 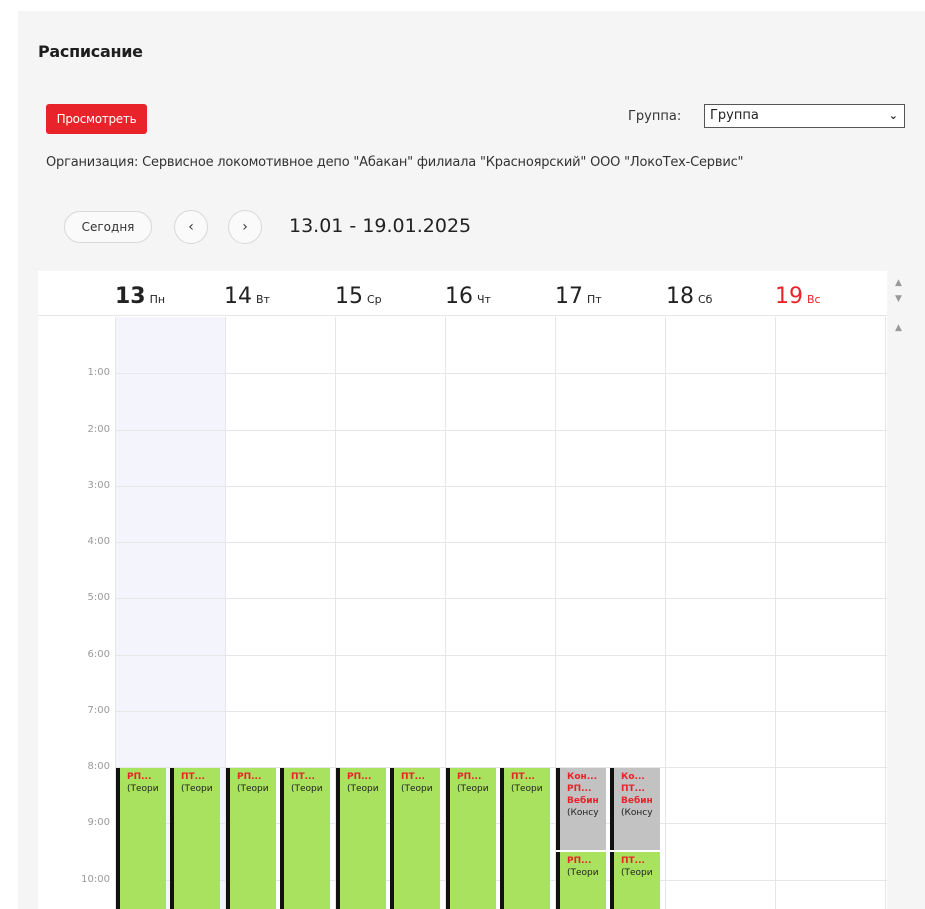 I want to click on weekday-label: Сб, so click(x=705, y=299).